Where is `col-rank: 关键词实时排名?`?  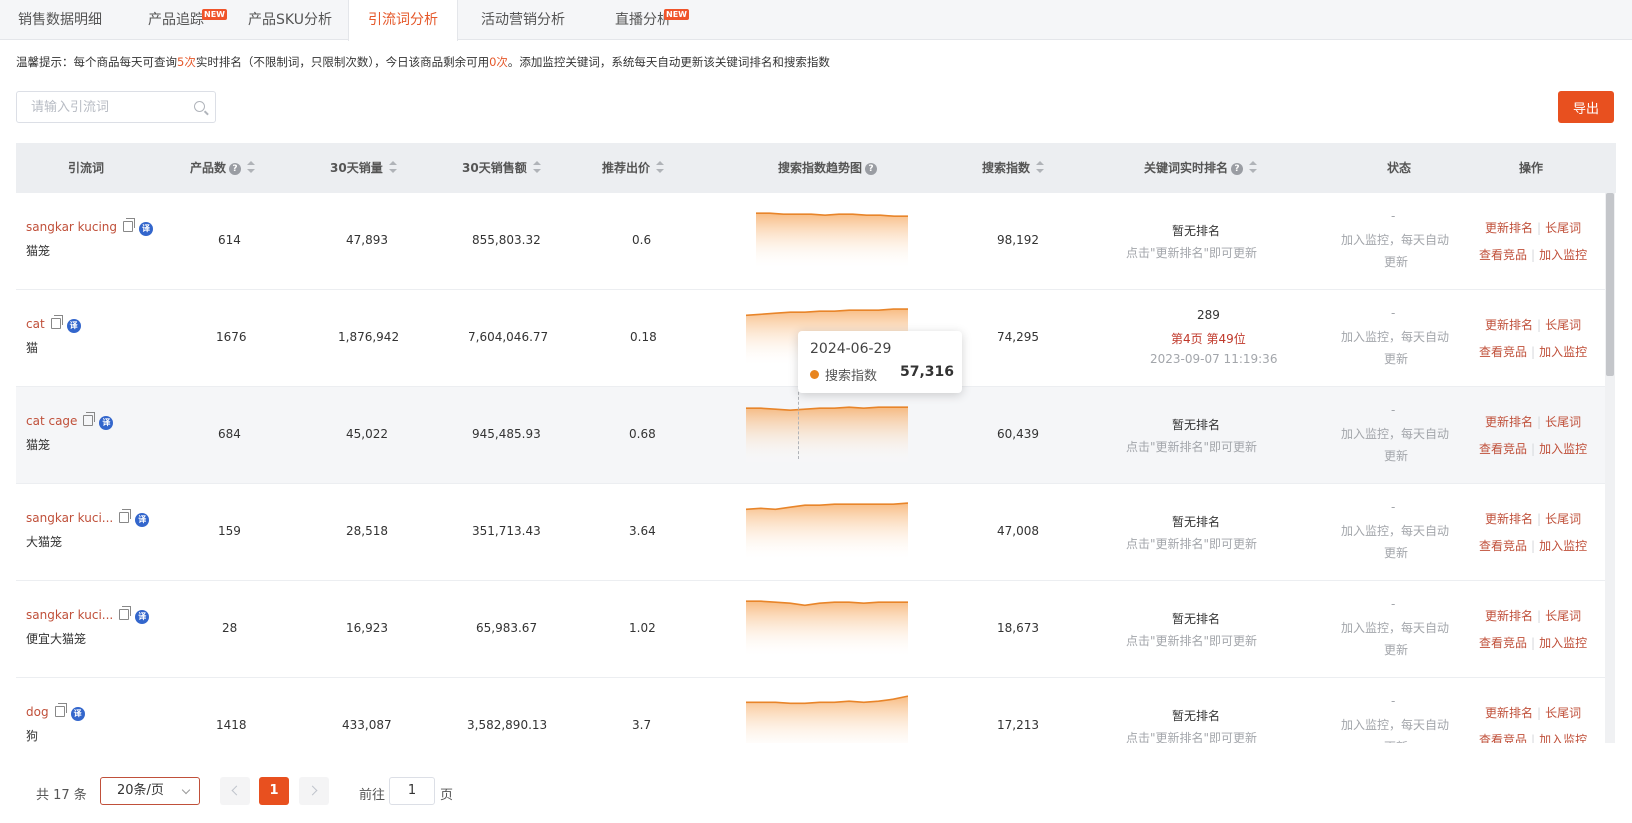 col-rank: 关键词实时排名? is located at coordinates (1201, 168).